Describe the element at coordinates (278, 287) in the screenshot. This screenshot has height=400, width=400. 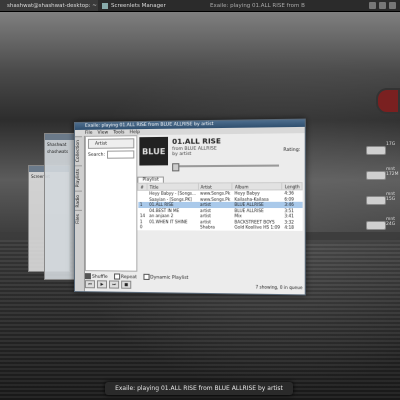
I see `playlist-counter: 7 showing, 0 in queue` at that location.